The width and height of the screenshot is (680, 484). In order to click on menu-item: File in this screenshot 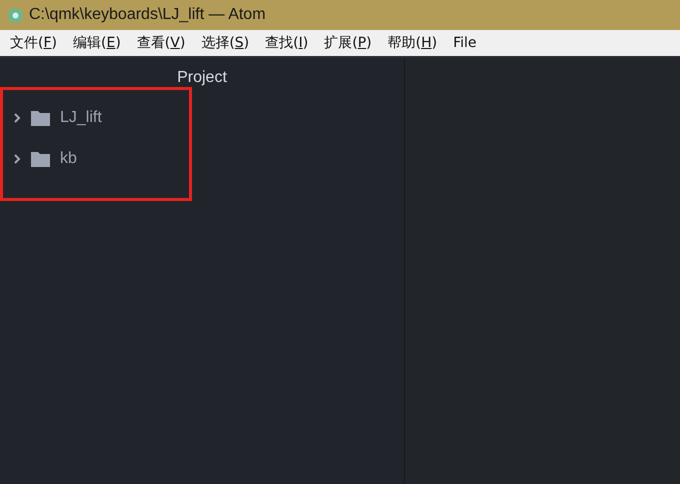, I will do `click(465, 43)`.